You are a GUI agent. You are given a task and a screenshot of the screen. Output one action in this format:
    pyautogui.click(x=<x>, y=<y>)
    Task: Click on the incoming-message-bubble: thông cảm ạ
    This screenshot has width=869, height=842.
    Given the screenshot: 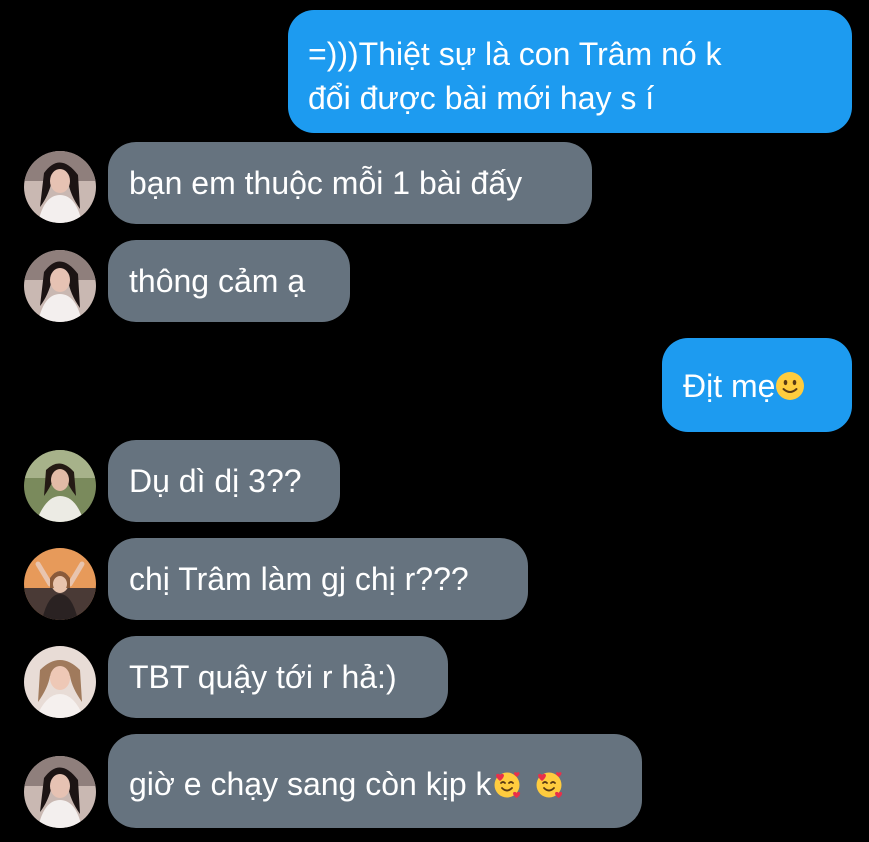 What is the action you would take?
    pyautogui.click(x=229, y=281)
    